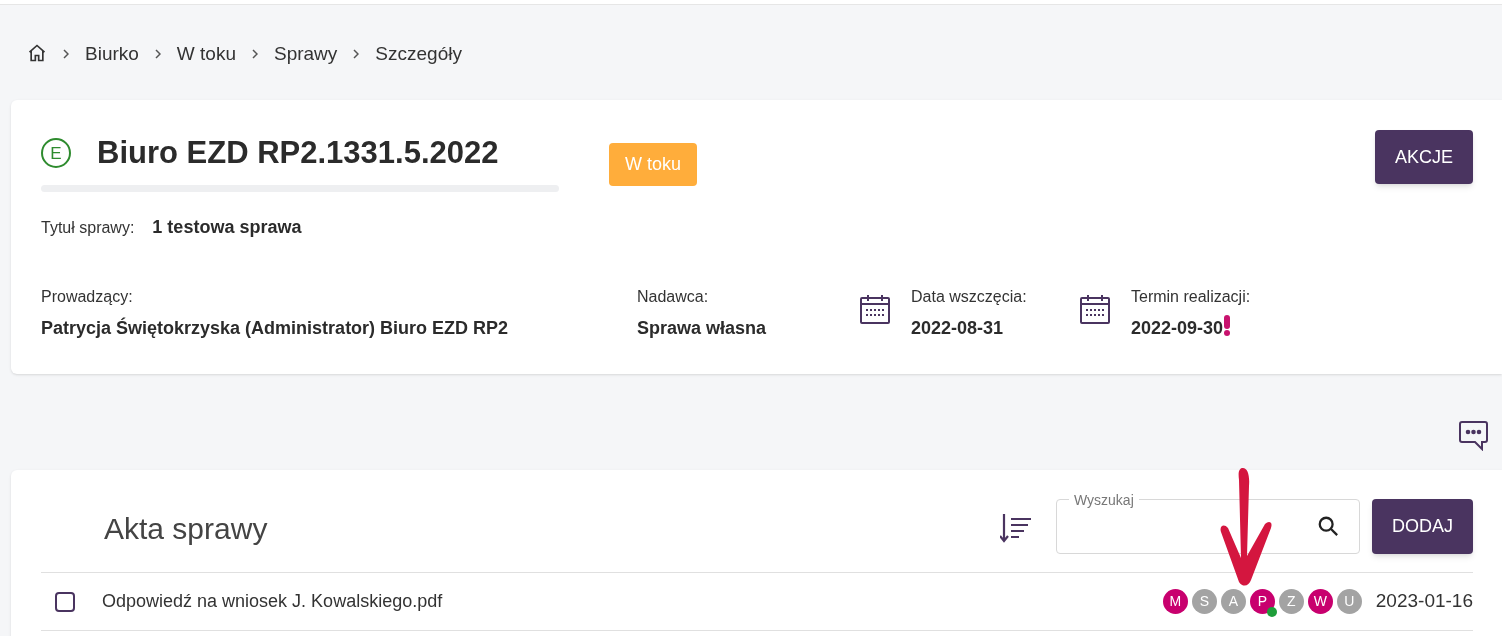 This screenshot has height=636, width=1502. I want to click on field-label: Termin realizacji:, so click(1191, 296).